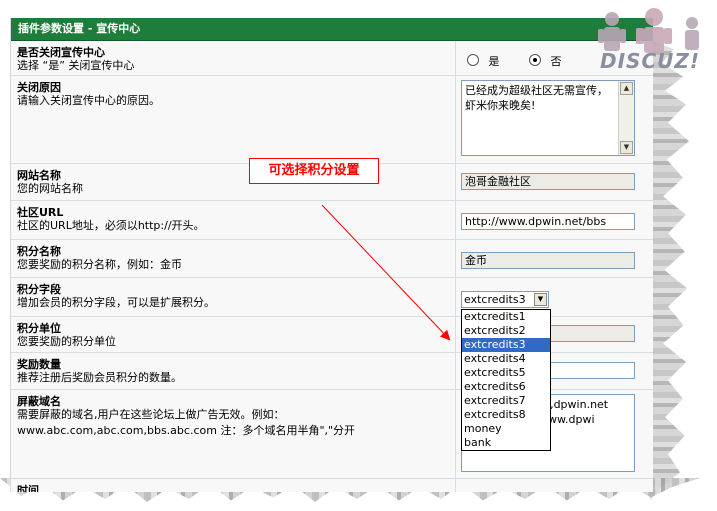 The image size is (717, 511). Describe the element at coordinates (650, 61) in the screenshot. I see `logo-text: DISCUZ!` at that location.